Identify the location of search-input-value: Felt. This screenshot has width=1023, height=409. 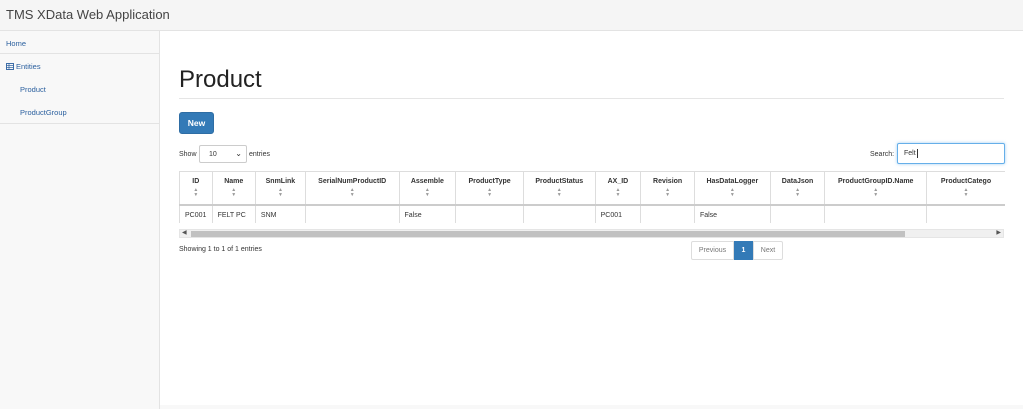
(910, 153).